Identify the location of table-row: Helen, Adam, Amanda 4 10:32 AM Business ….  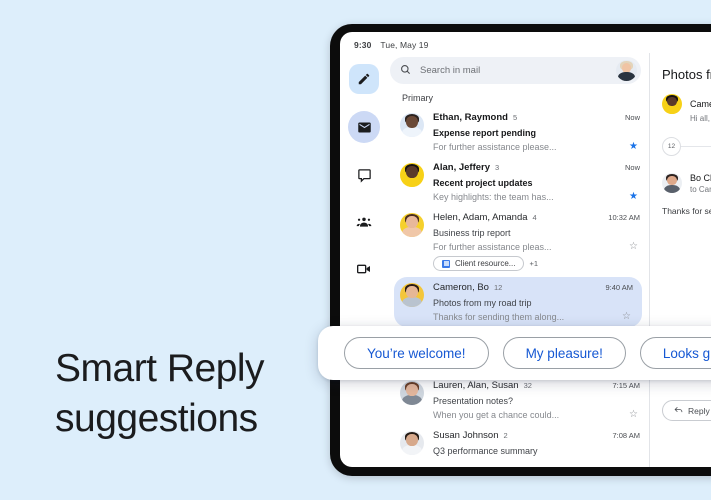
(518, 242).